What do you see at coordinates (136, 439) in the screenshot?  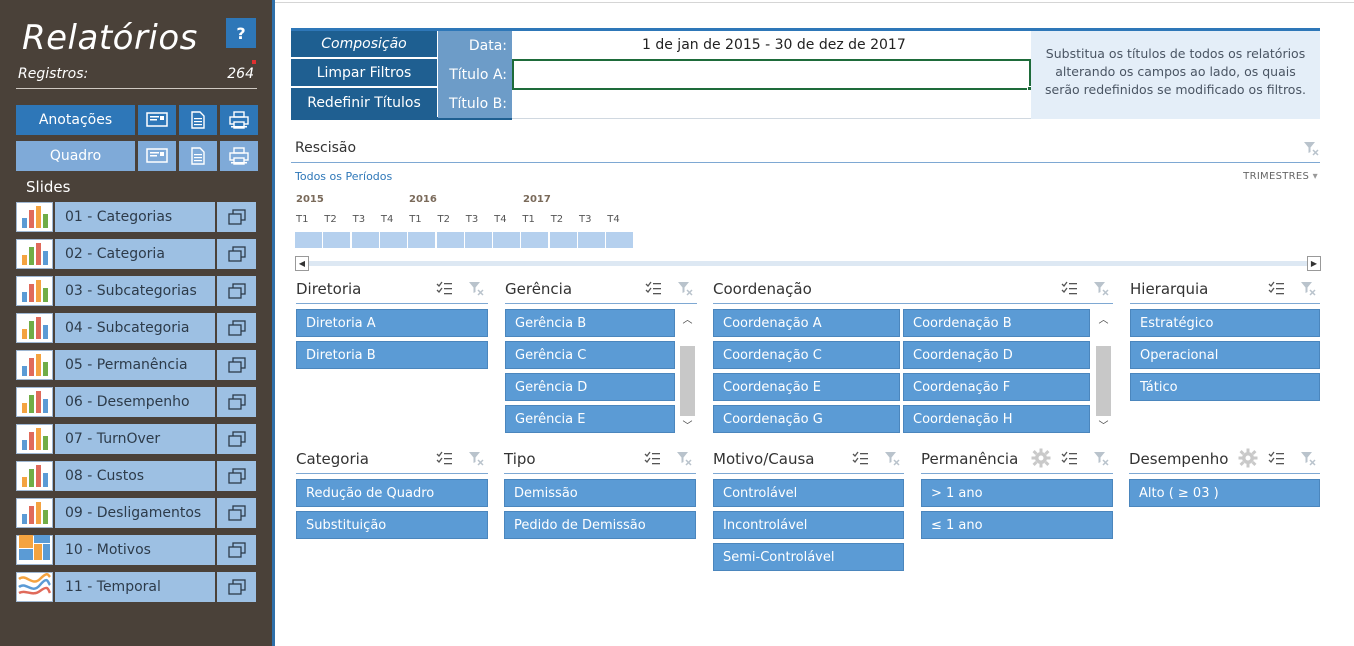 I see `slide-row: 07 - TurnOver` at bounding box center [136, 439].